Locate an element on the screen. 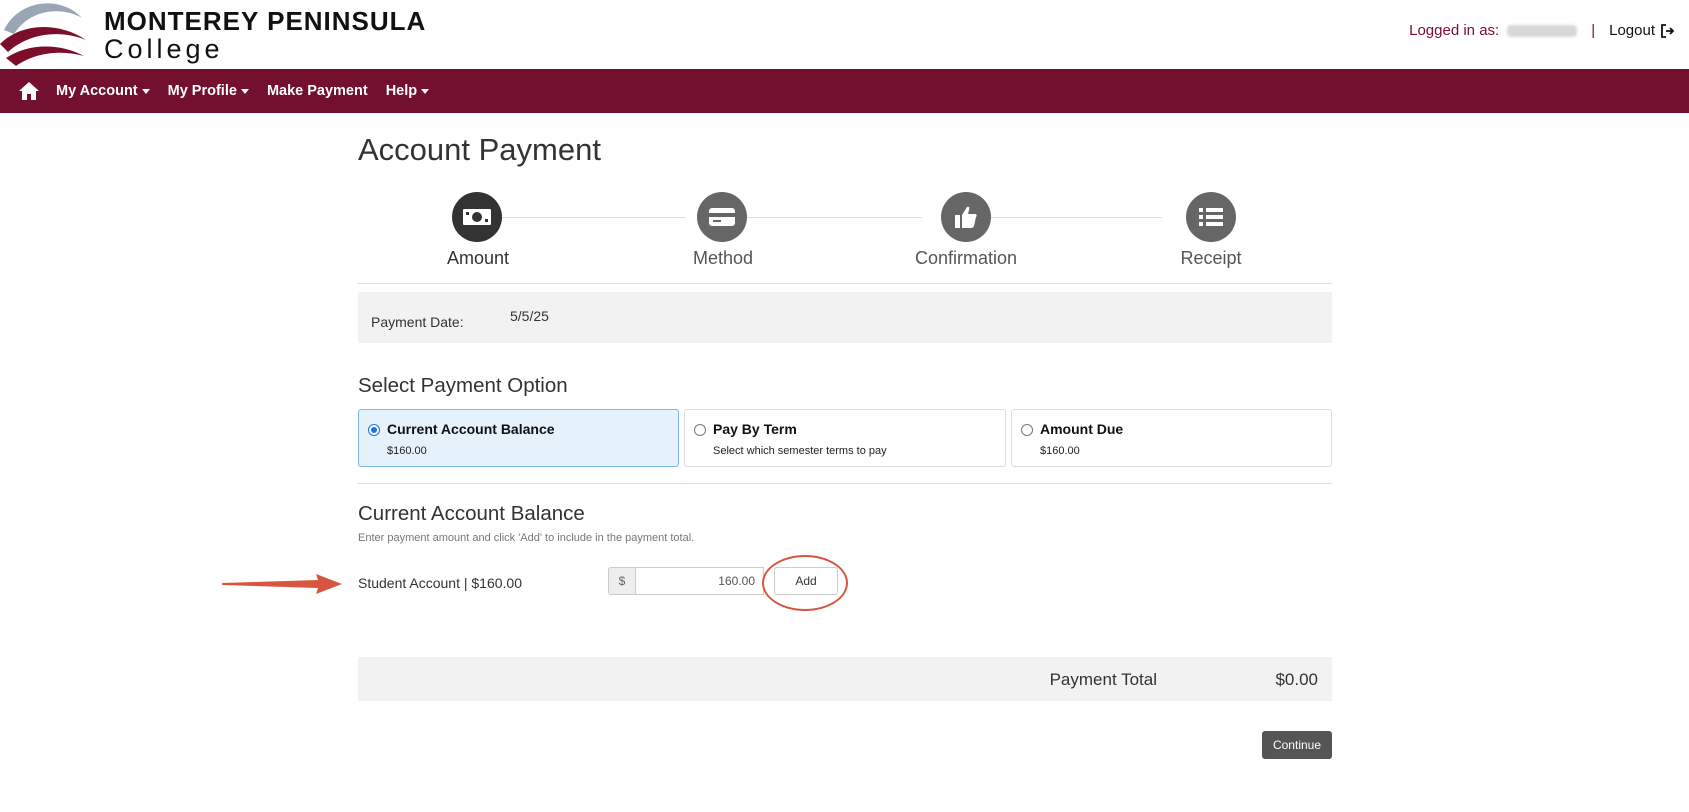 This screenshot has height=812, width=1689. radio-amount-due is located at coordinates (1027, 430).